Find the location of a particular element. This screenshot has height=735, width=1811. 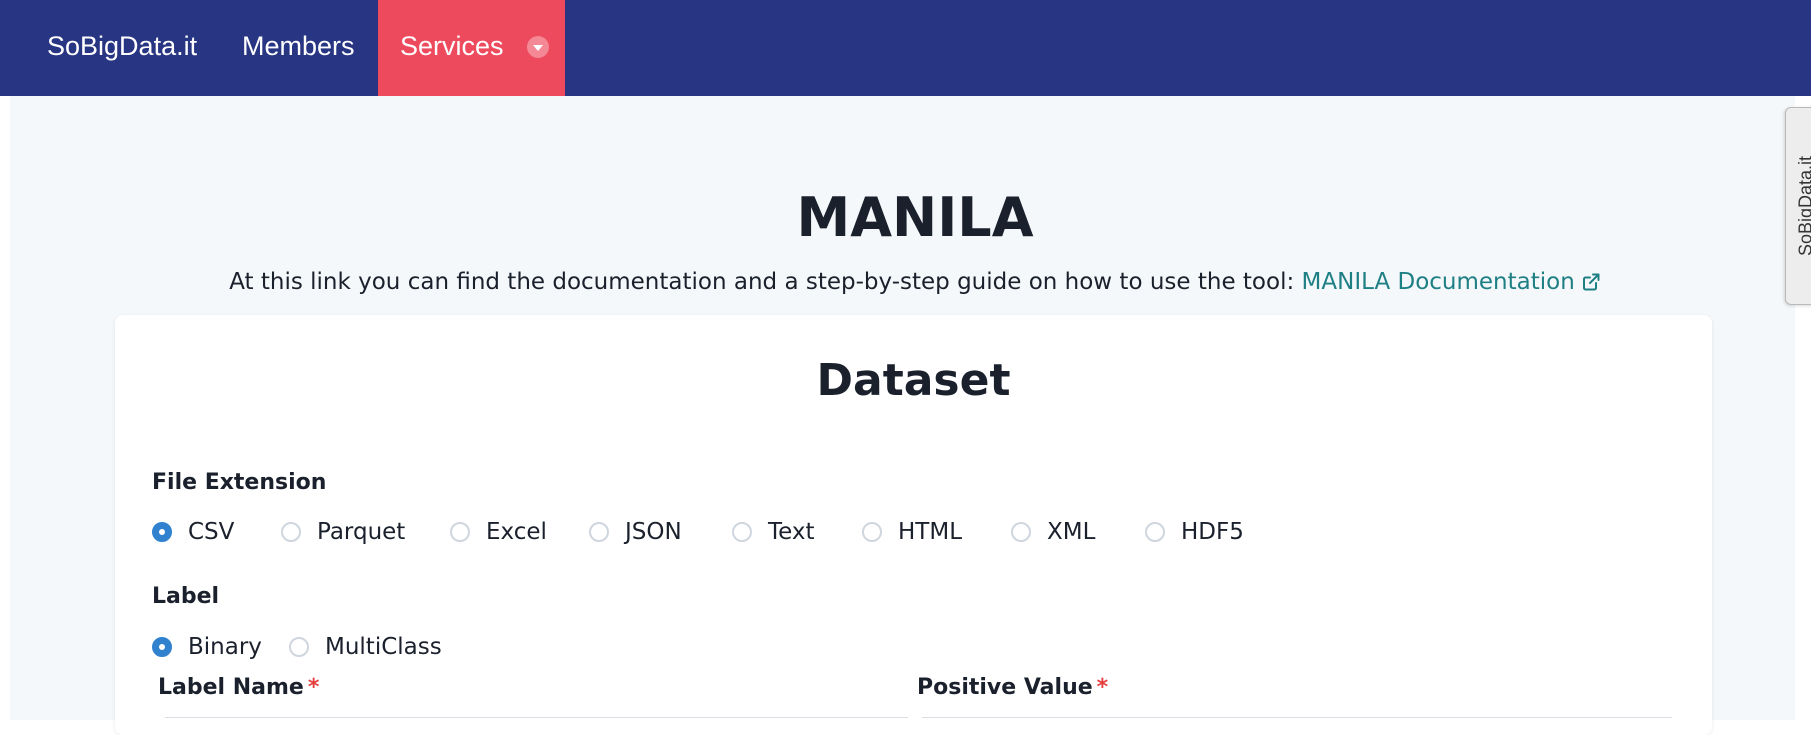

radio-text: Text is located at coordinates (773, 532).